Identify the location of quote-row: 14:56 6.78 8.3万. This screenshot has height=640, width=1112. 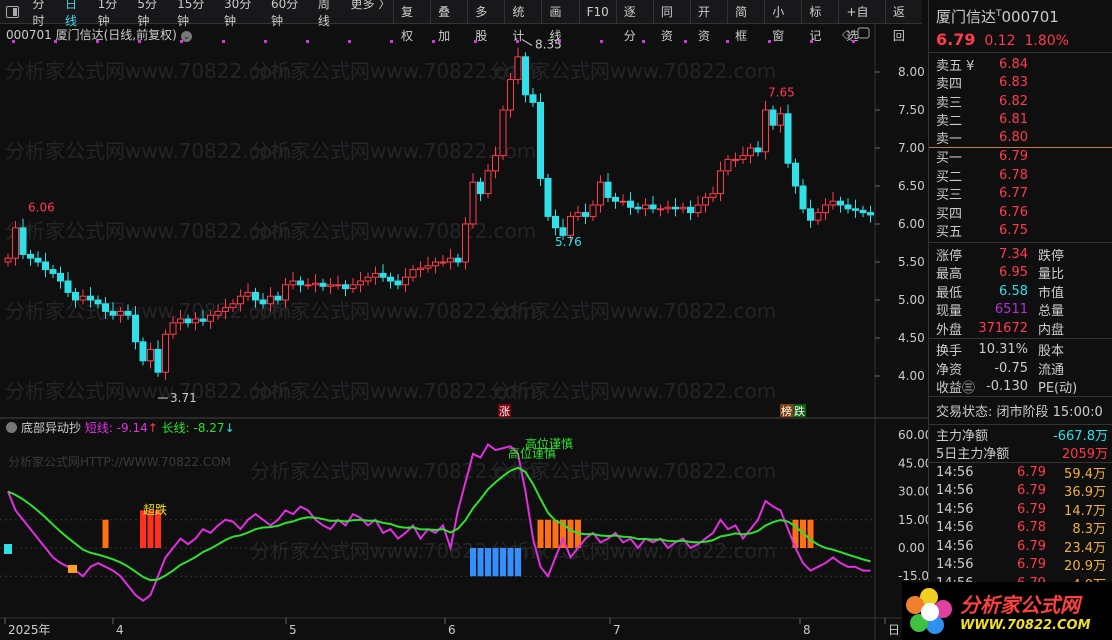
(1020, 528).